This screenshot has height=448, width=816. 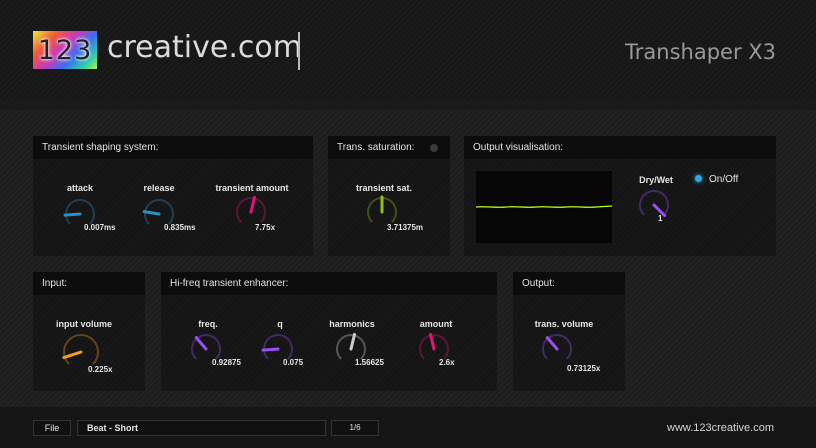 I want to click on trans-volume-label: trans. volume, so click(x=564, y=324).